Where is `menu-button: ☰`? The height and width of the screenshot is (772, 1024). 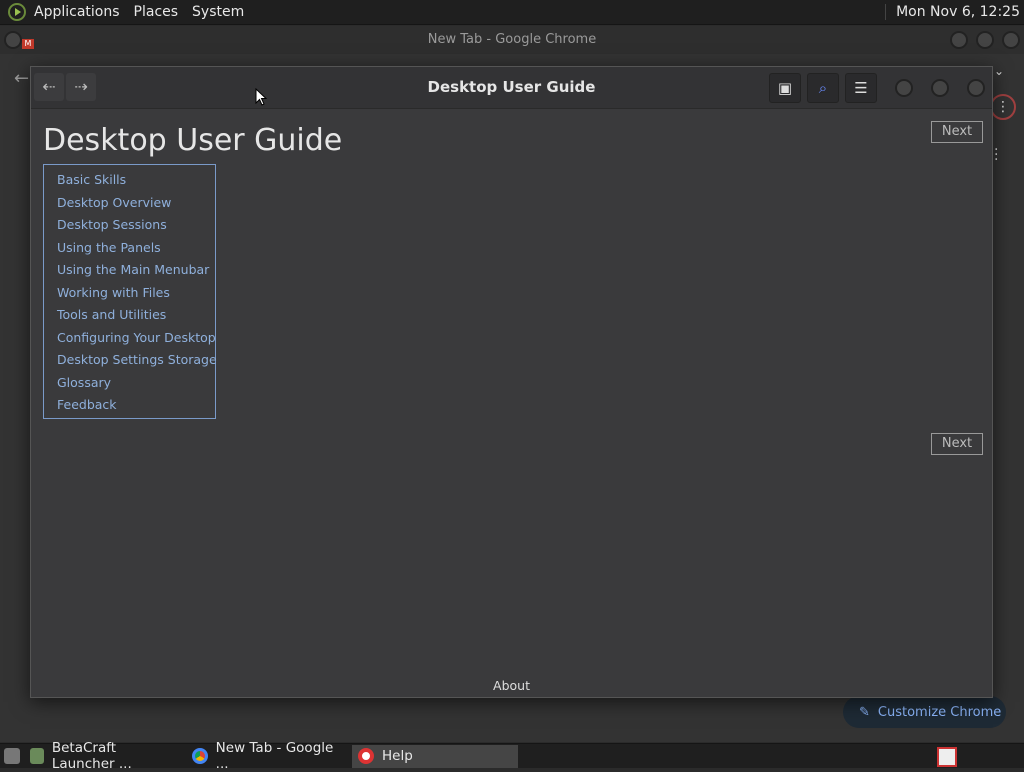 menu-button: ☰ is located at coordinates (861, 88).